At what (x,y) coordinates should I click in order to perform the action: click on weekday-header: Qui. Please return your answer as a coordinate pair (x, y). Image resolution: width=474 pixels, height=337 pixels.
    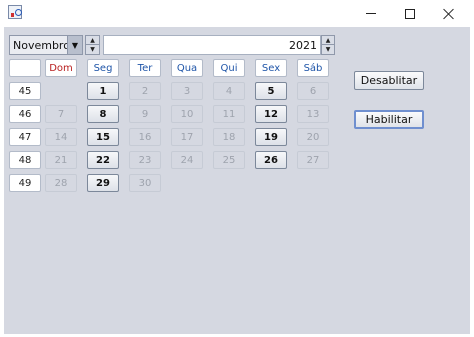
    Looking at the image, I should click on (229, 68).